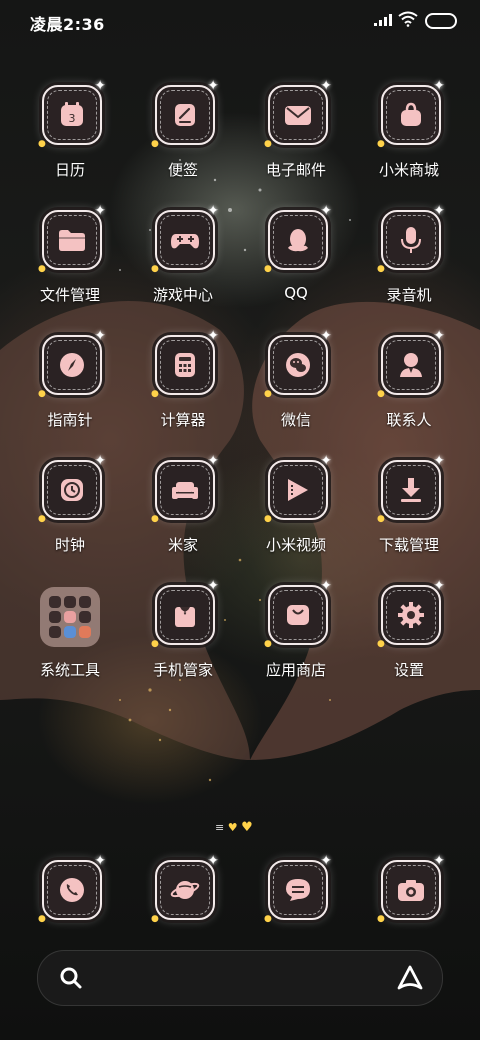  I want to click on folder-system-tools: 系统工具, so click(70, 640).